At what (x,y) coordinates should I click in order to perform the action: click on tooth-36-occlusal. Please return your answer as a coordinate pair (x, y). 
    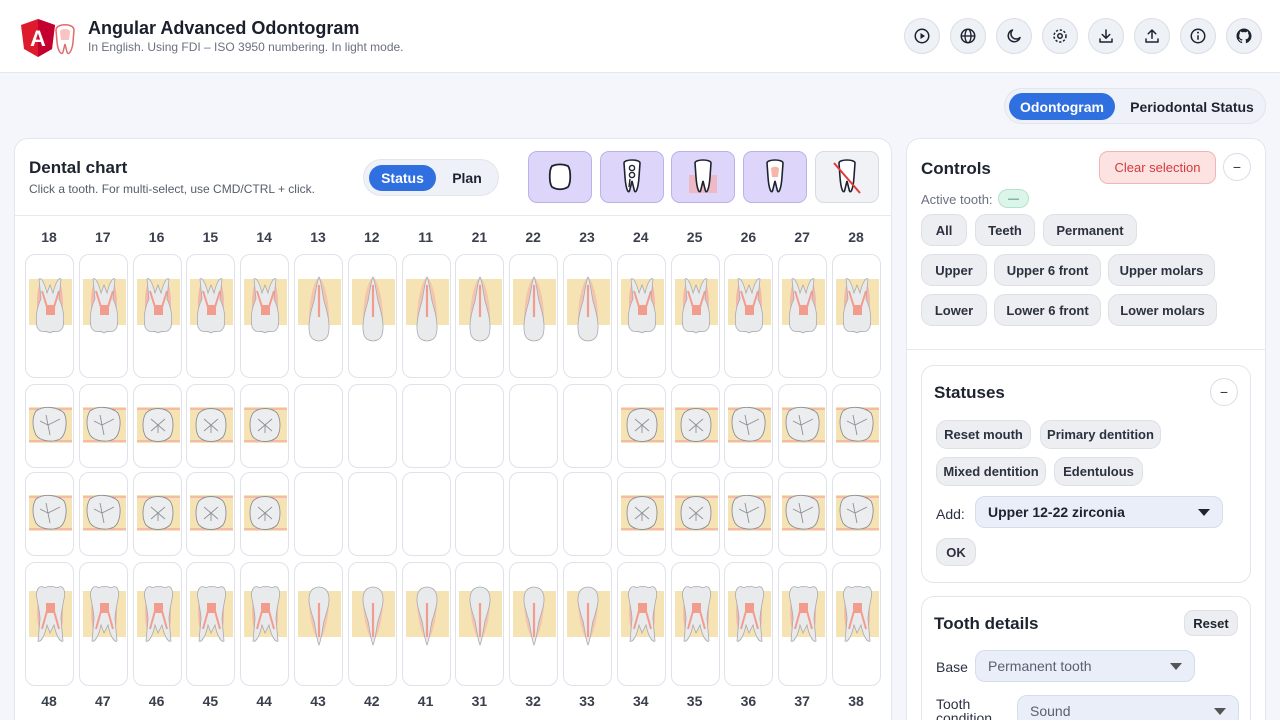
    Looking at the image, I should click on (749, 514).